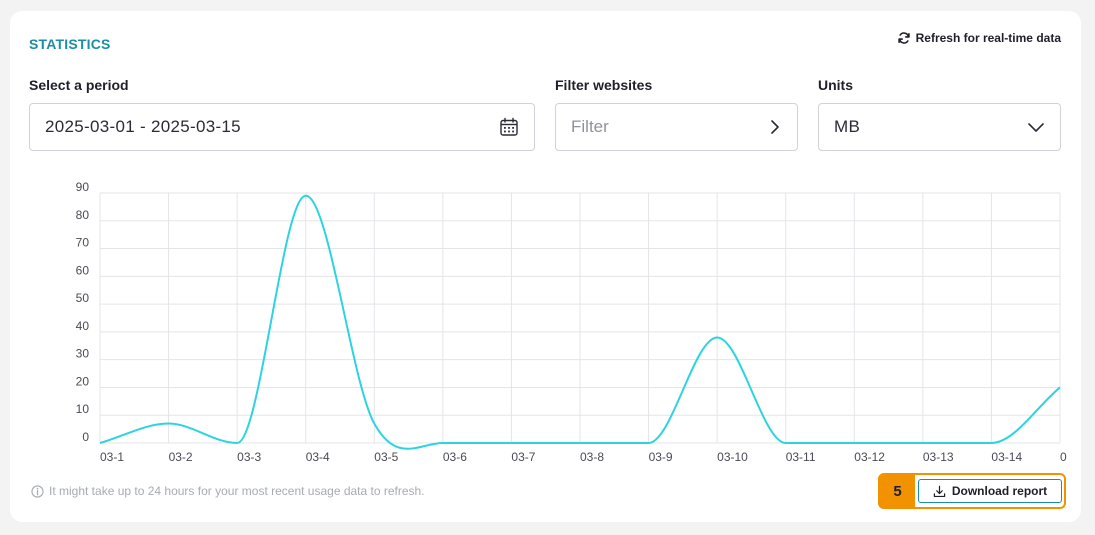 This screenshot has width=1095, height=535. What do you see at coordinates (83, 270) in the screenshot?
I see `y-tick-label: 60` at bounding box center [83, 270].